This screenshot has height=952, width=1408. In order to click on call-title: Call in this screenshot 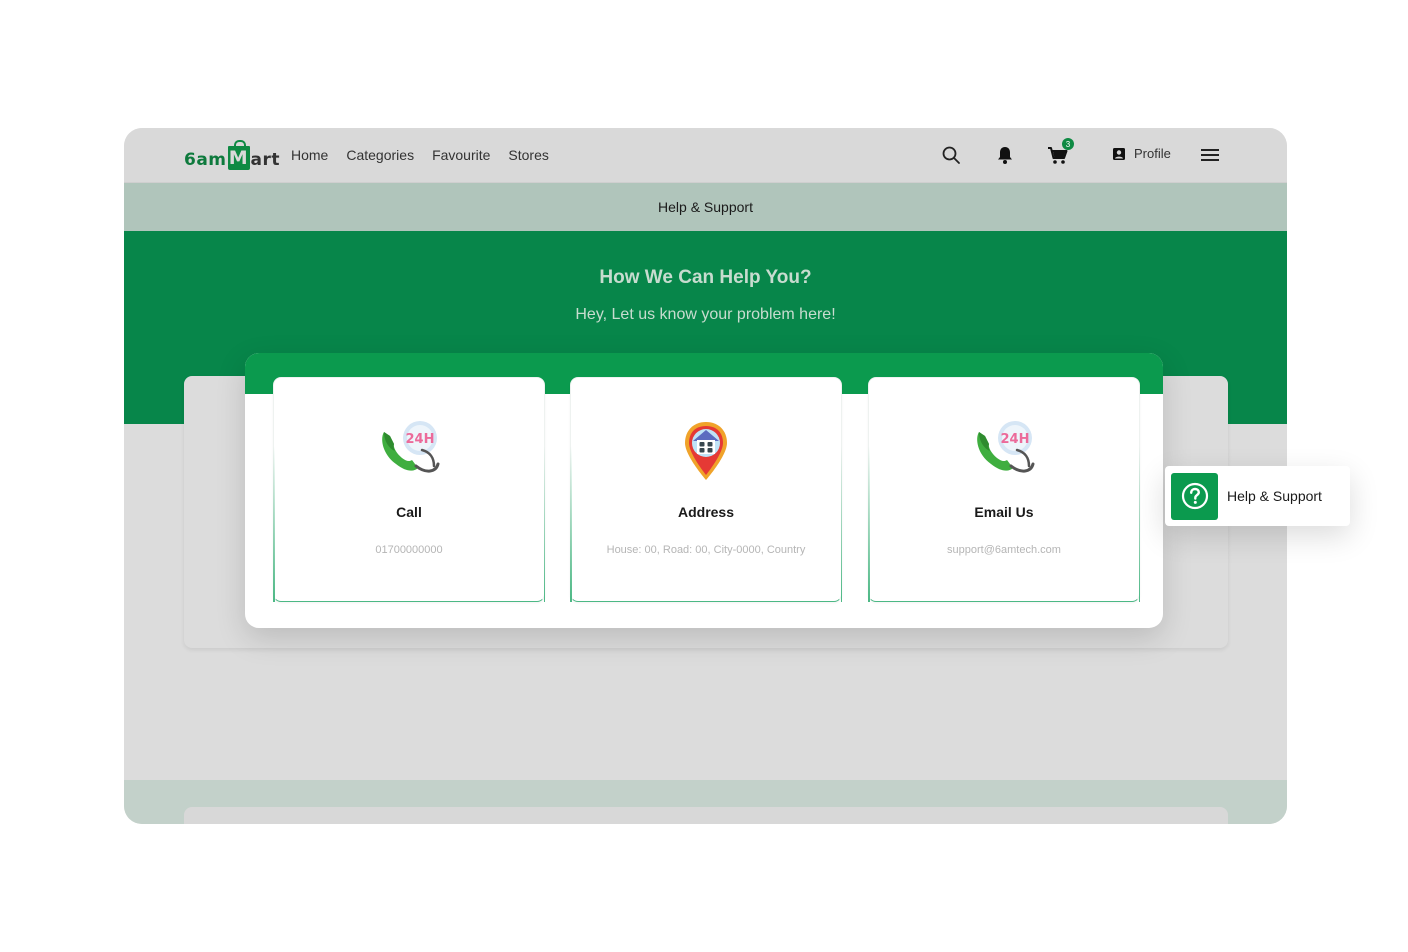, I will do `click(409, 512)`.